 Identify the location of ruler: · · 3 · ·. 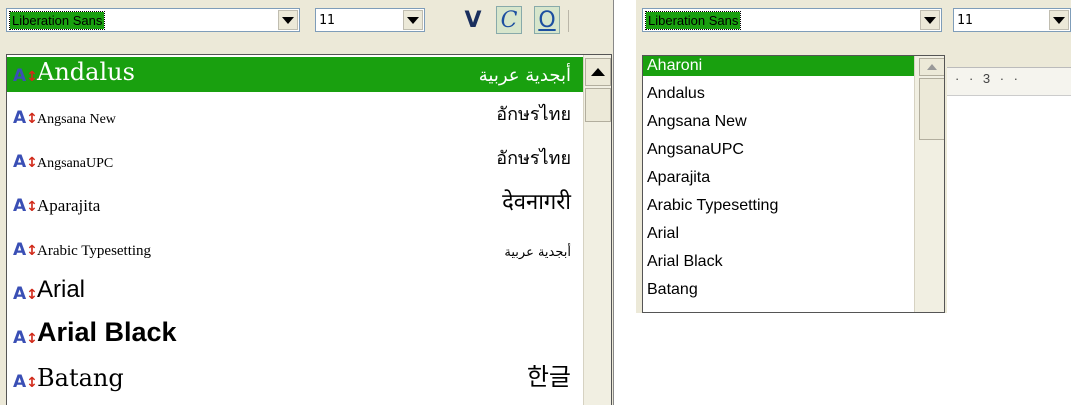
(1009, 75).